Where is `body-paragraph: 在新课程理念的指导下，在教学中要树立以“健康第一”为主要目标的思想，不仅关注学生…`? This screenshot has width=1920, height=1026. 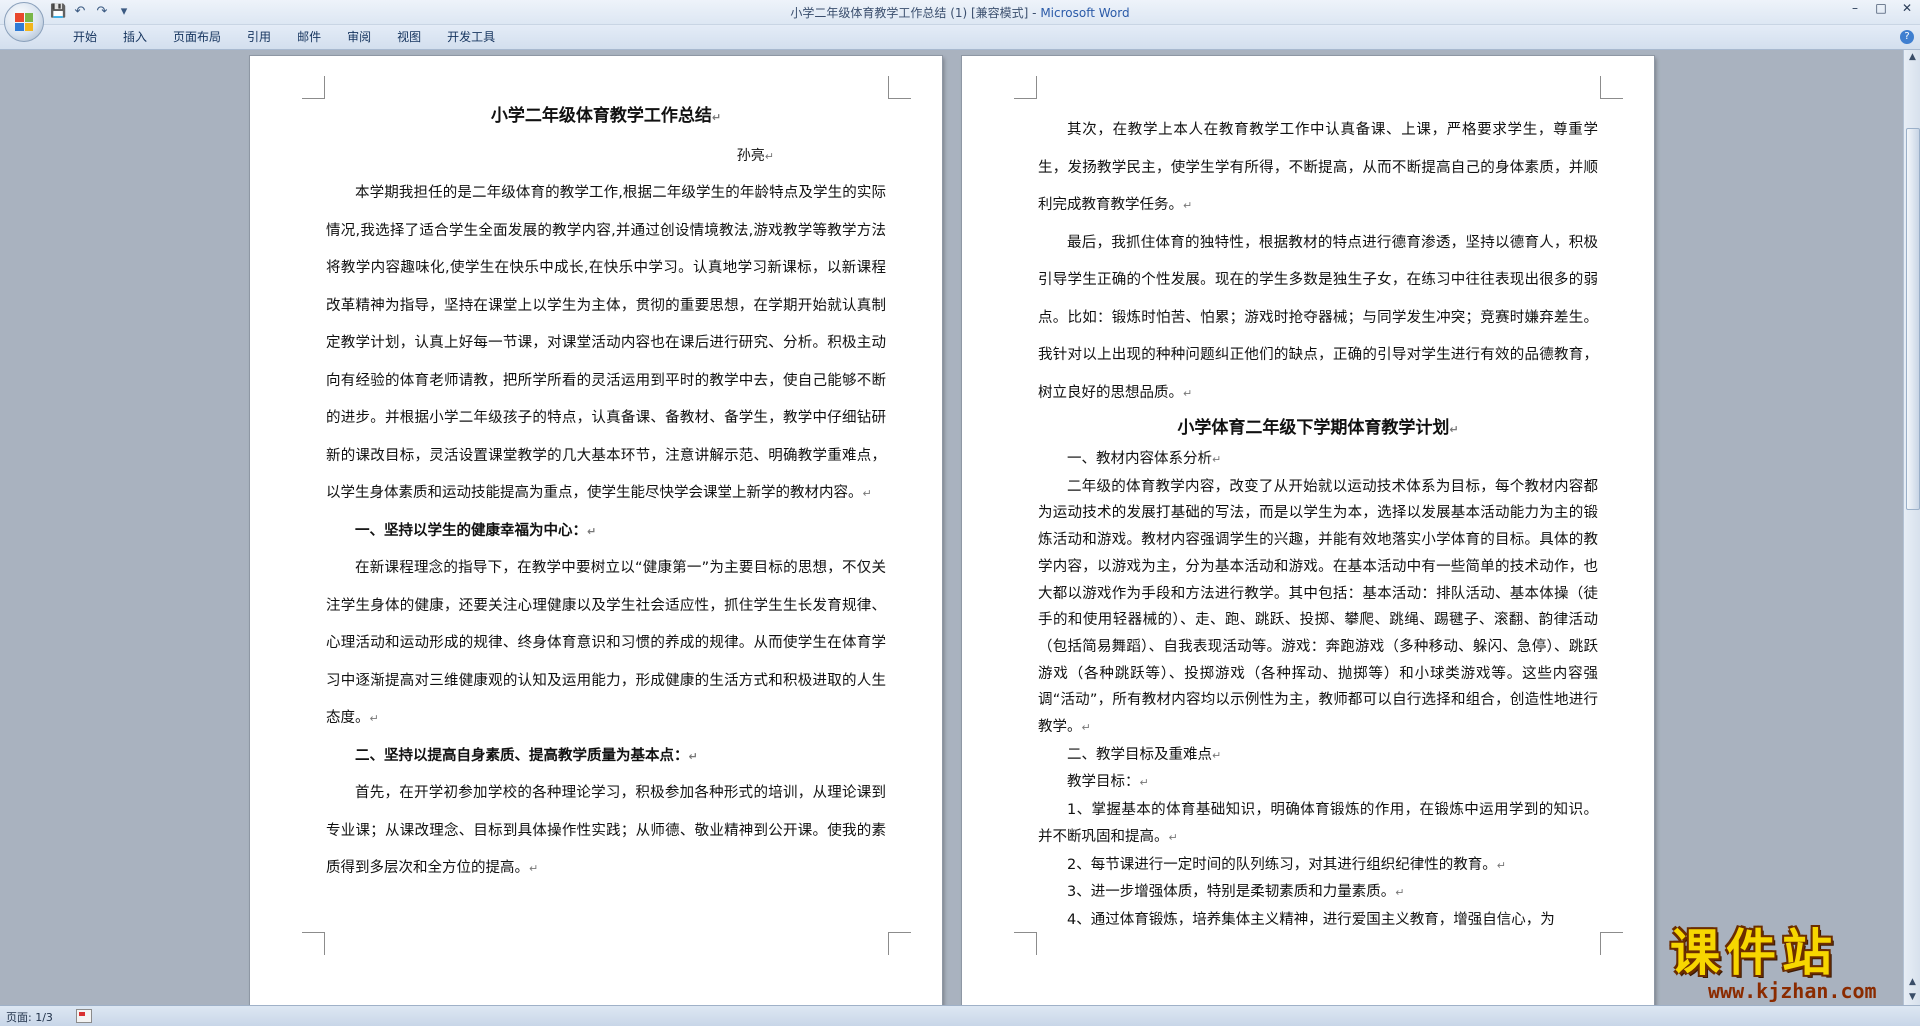
body-paragraph: 在新课程理念的指导下，在教学中要树立以“健康第一”为主要目标的思想，不仅关注学生… is located at coordinates (606, 643).